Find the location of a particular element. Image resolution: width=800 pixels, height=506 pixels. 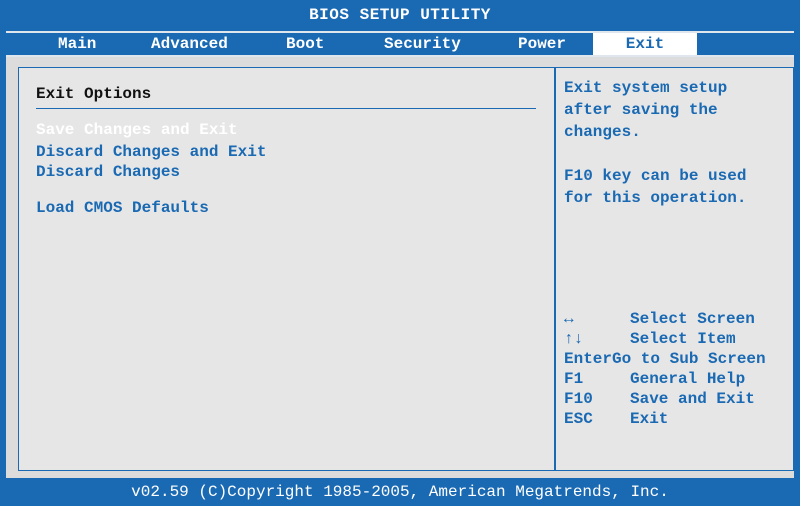

key-row: Enter Go to Sub Screen is located at coordinates (681, 359).